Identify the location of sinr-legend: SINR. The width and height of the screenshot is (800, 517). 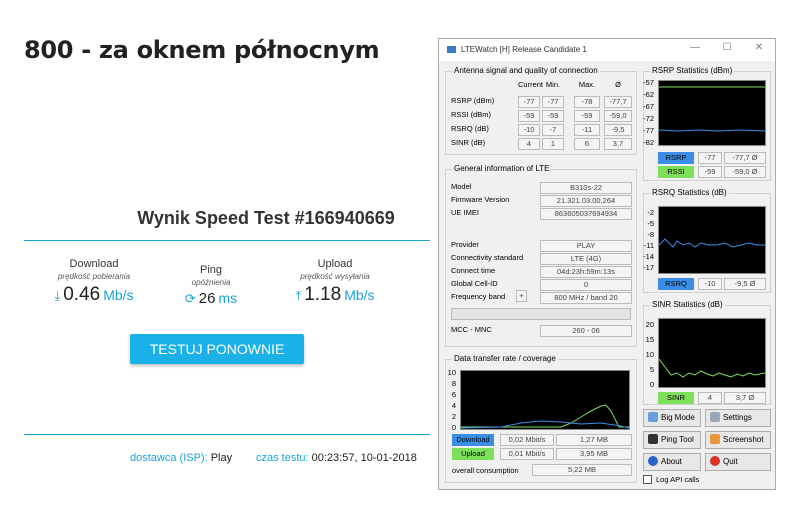
(676, 398).